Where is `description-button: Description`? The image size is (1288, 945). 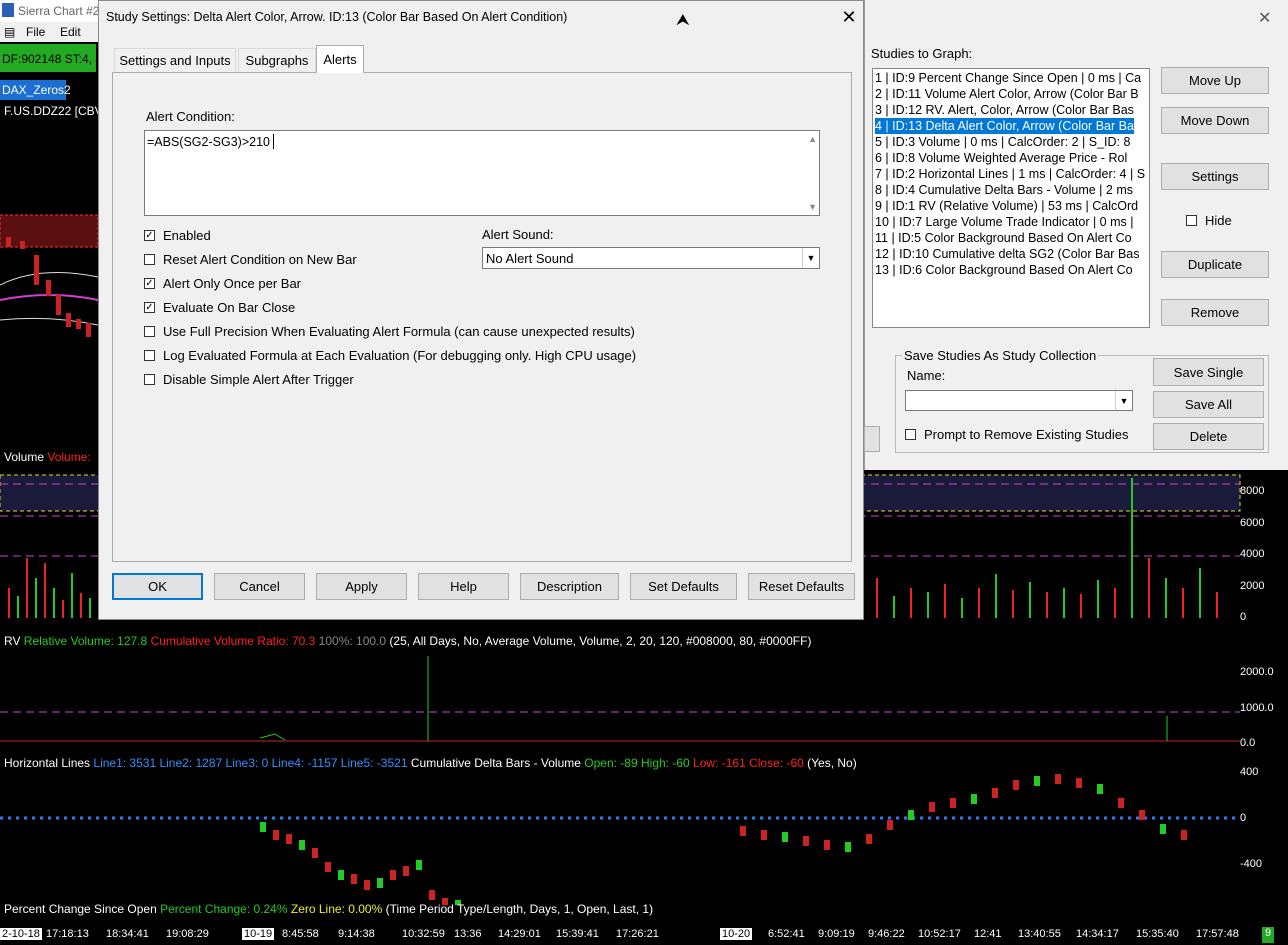 description-button: Description is located at coordinates (569, 586).